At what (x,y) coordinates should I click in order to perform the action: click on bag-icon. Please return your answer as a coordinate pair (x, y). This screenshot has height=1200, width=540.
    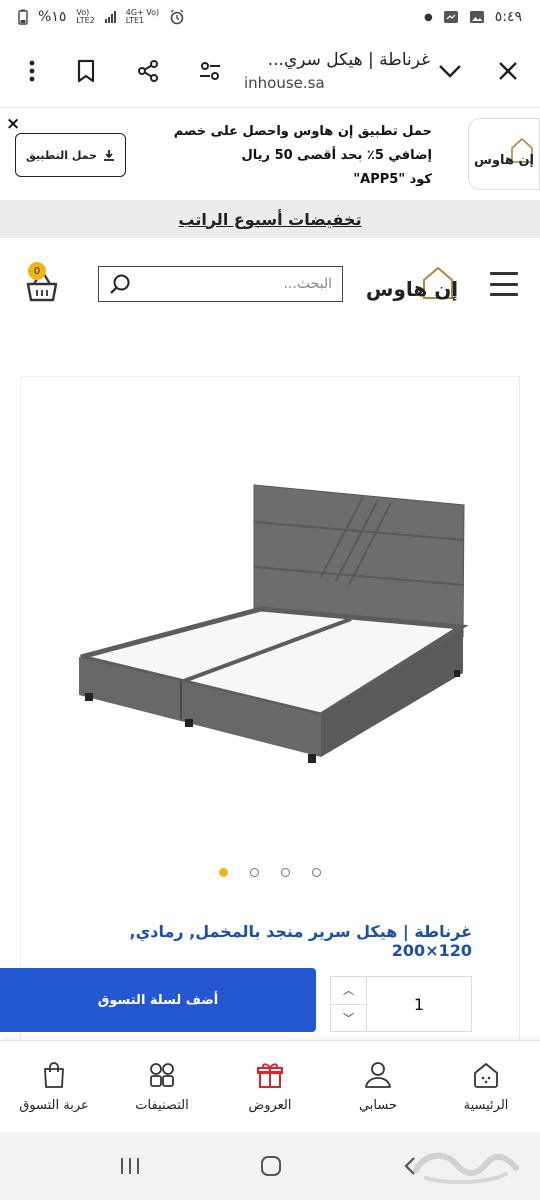
    Looking at the image, I should click on (54, 1075).